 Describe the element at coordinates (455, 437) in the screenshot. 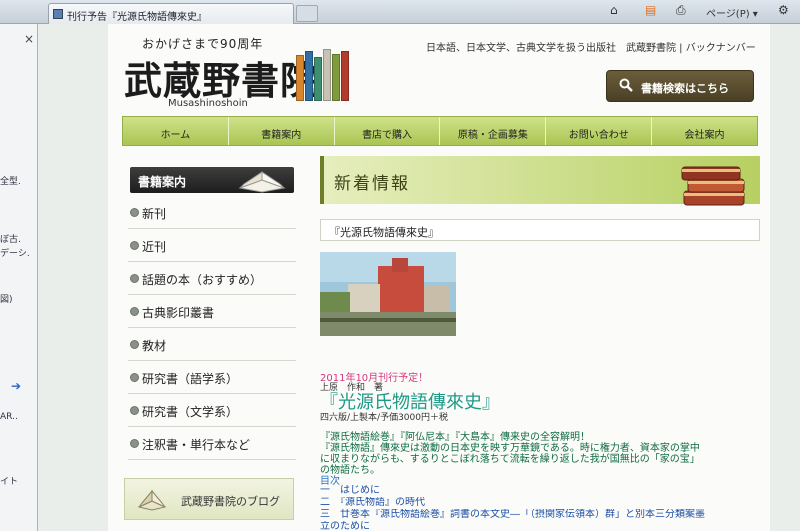

I see `description-line: 『源氏物語絵巻』『阿仏尼本』『大島本』傳来史の全容解明！` at that location.